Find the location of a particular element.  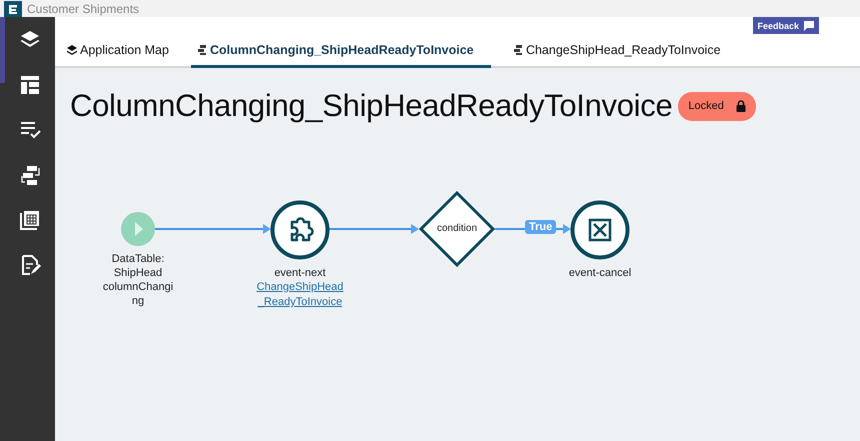

node-label: condition is located at coordinates (457, 229).